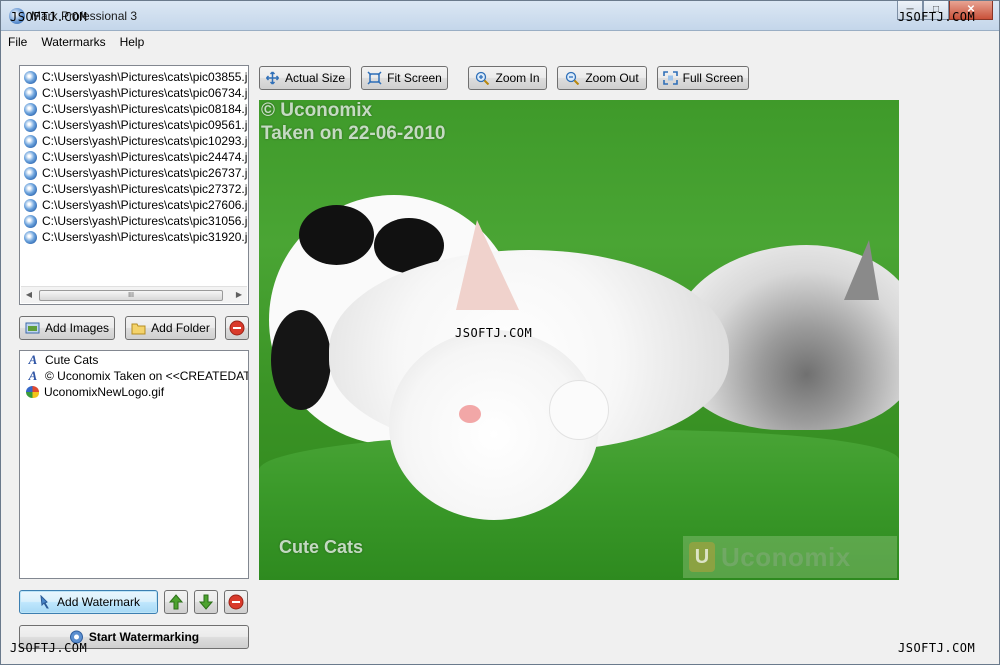  Describe the element at coordinates (32, 392) in the screenshot. I see `image-watermark-icon` at that location.